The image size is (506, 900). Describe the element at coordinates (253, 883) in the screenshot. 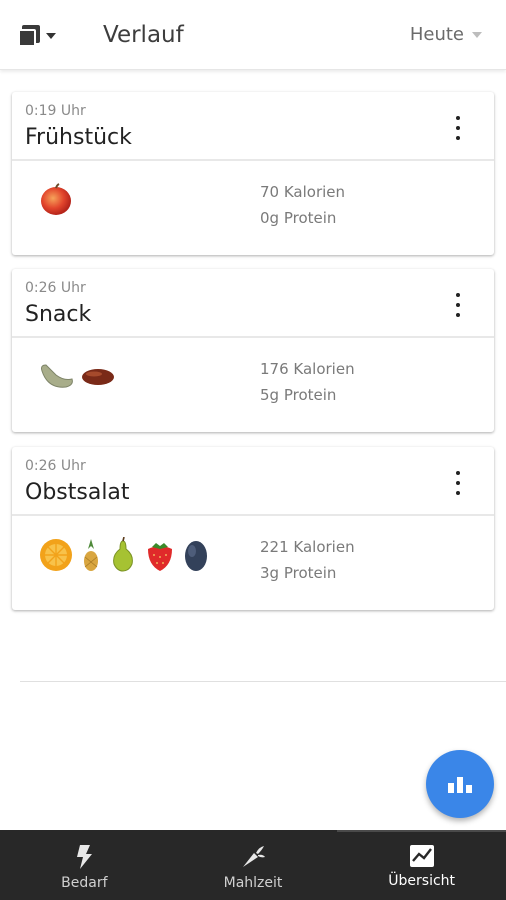

I see `nav-item-label: Mahlzeit` at that location.